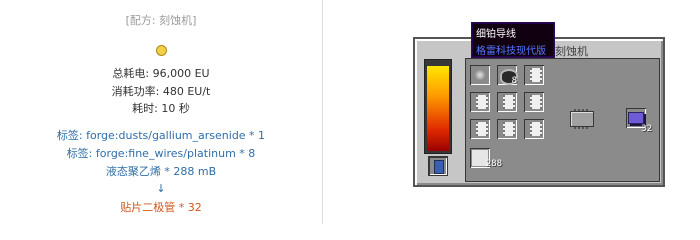 The width and height of the screenshot is (700, 240). Describe the element at coordinates (562, 120) in the screenshot. I see `machine-inventory: 8 288 32` at that location.